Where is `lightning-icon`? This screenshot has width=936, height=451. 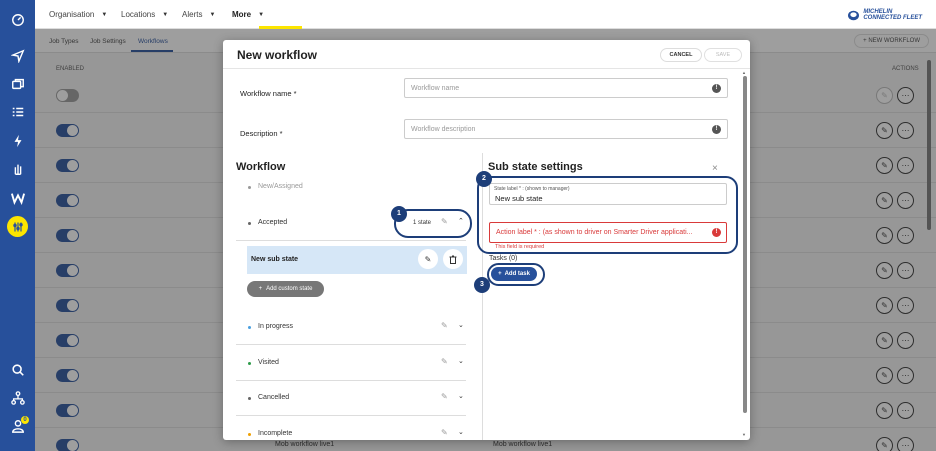 lightning-icon is located at coordinates (17, 141).